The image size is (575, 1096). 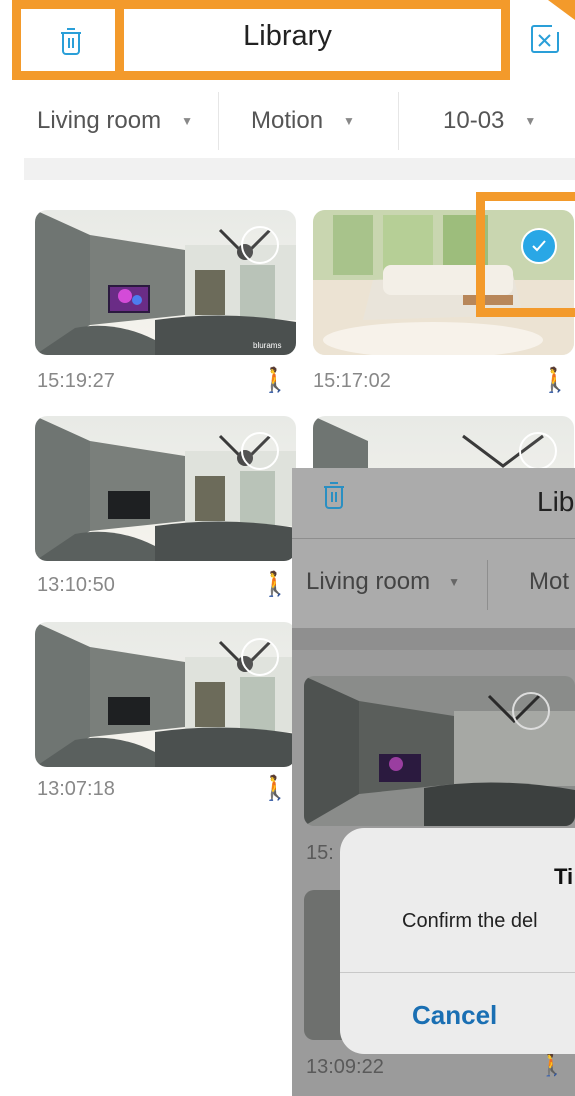 I want to click on clip-thumbnail: blurams, so click(x=165, y=282).